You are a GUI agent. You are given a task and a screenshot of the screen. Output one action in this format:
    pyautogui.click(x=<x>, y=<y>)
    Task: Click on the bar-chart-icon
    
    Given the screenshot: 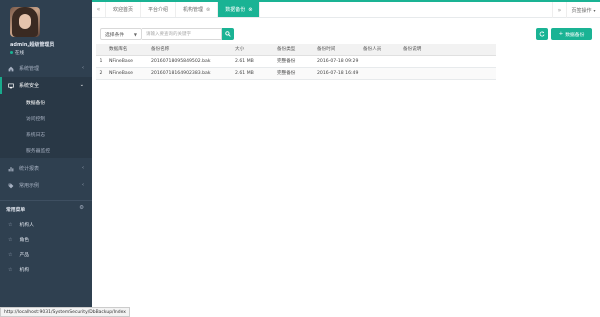 What is the action you would take?
    pyautogui.click(x=11, y=168)
    